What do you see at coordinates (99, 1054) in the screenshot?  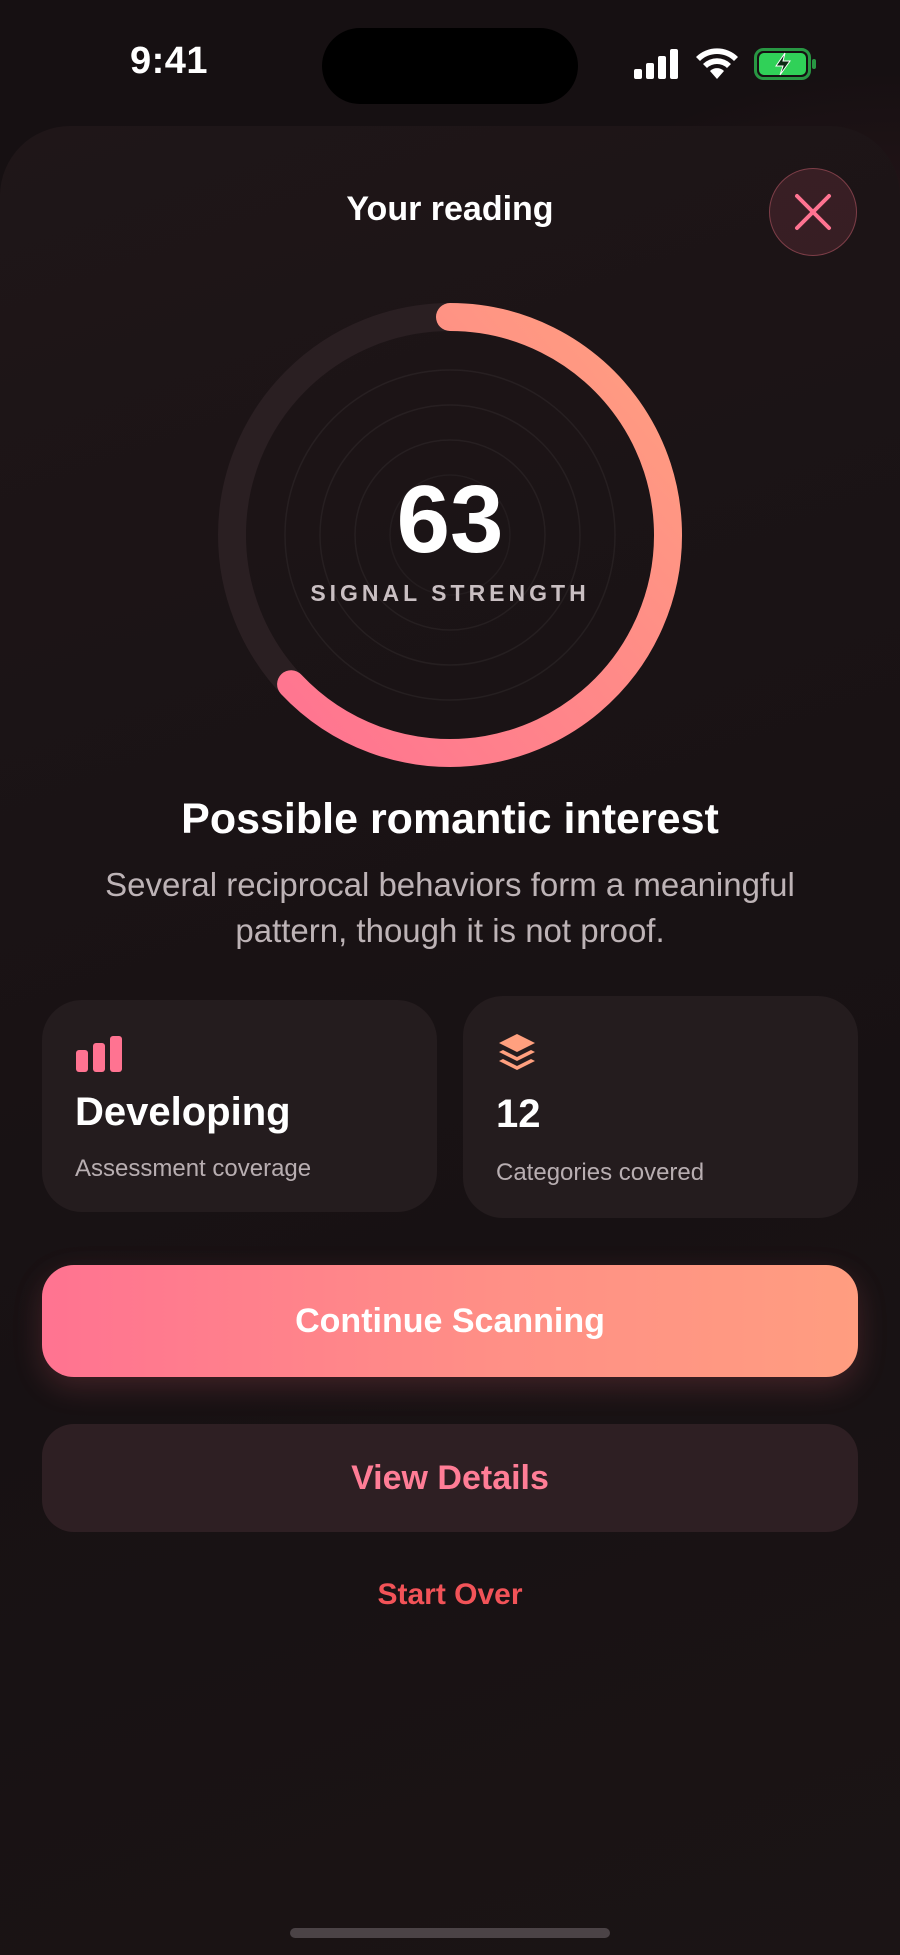 I see `bar-chart-icon` at bounding box center [99, 1054].